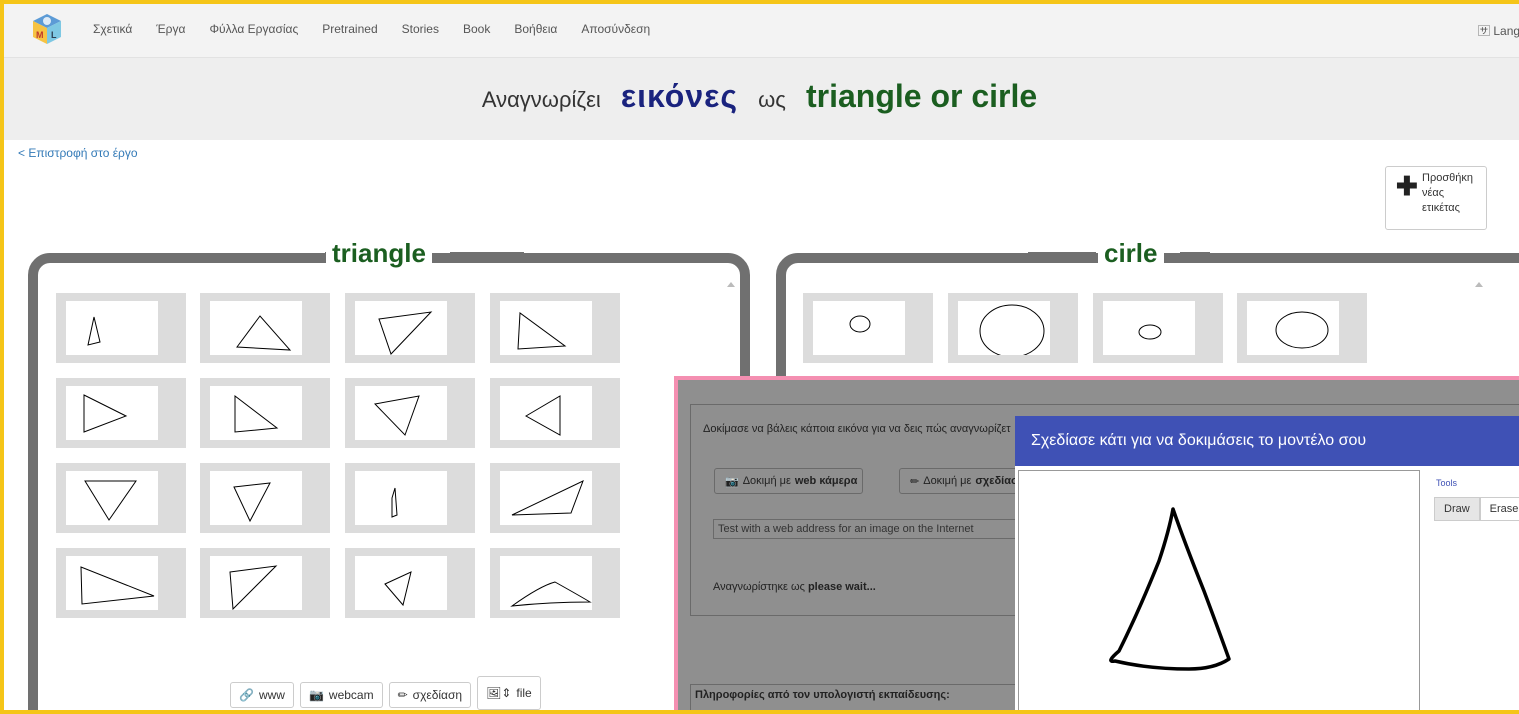  I want to click on add-from-file-button: 🖼⇕ file, so click(509, 693).